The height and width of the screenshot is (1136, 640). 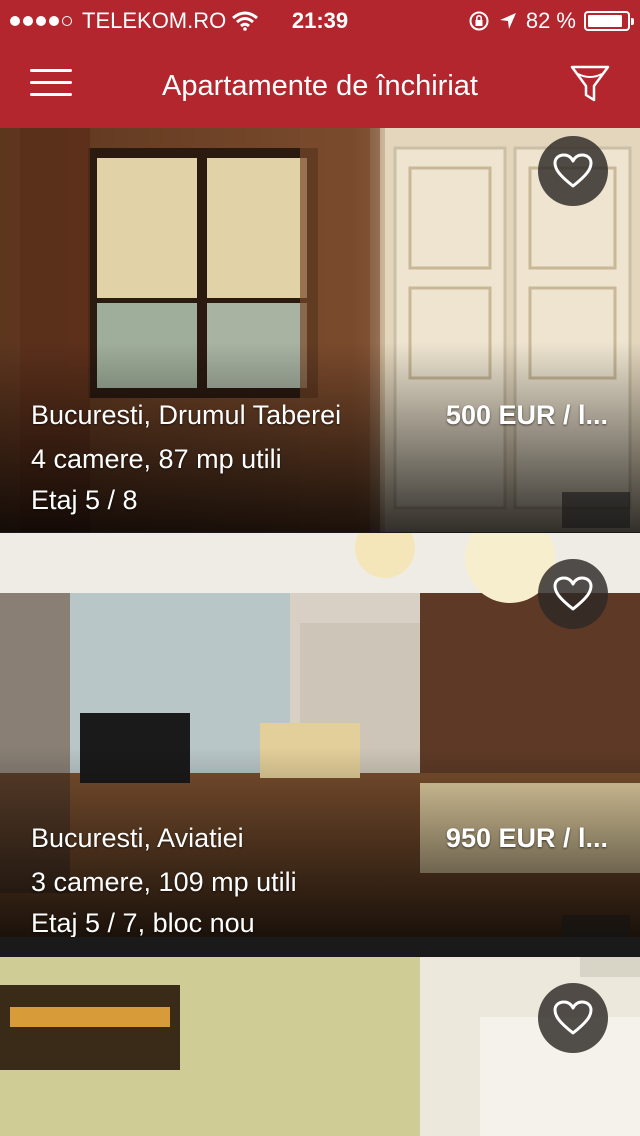 What do you see at coordinates (137, 838) in the screenshot?
I see `listing-location: Bucuresti, Aviatiei` at bounding box center [137, 838].